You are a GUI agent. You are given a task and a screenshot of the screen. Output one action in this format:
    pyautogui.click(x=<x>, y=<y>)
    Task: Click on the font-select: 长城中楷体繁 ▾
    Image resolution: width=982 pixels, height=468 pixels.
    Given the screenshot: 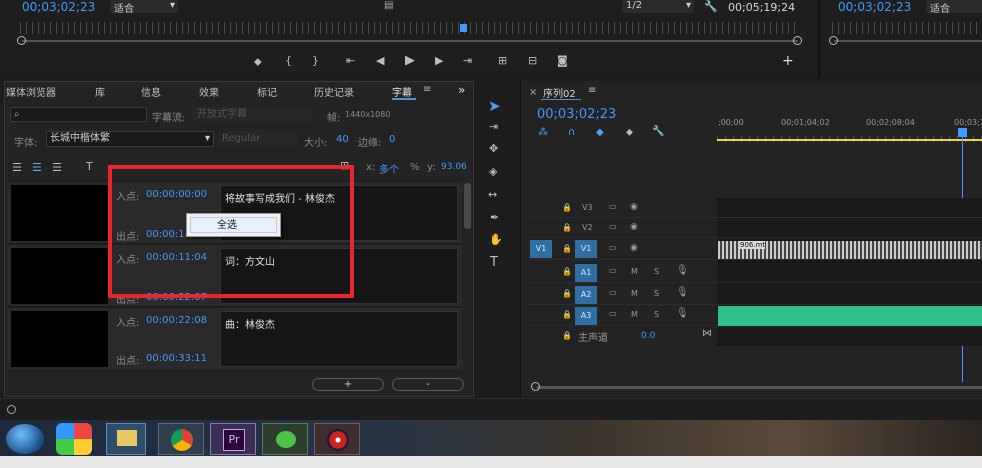 What is the action you would take?
    pyautogui.click(x=130, y=139)
    